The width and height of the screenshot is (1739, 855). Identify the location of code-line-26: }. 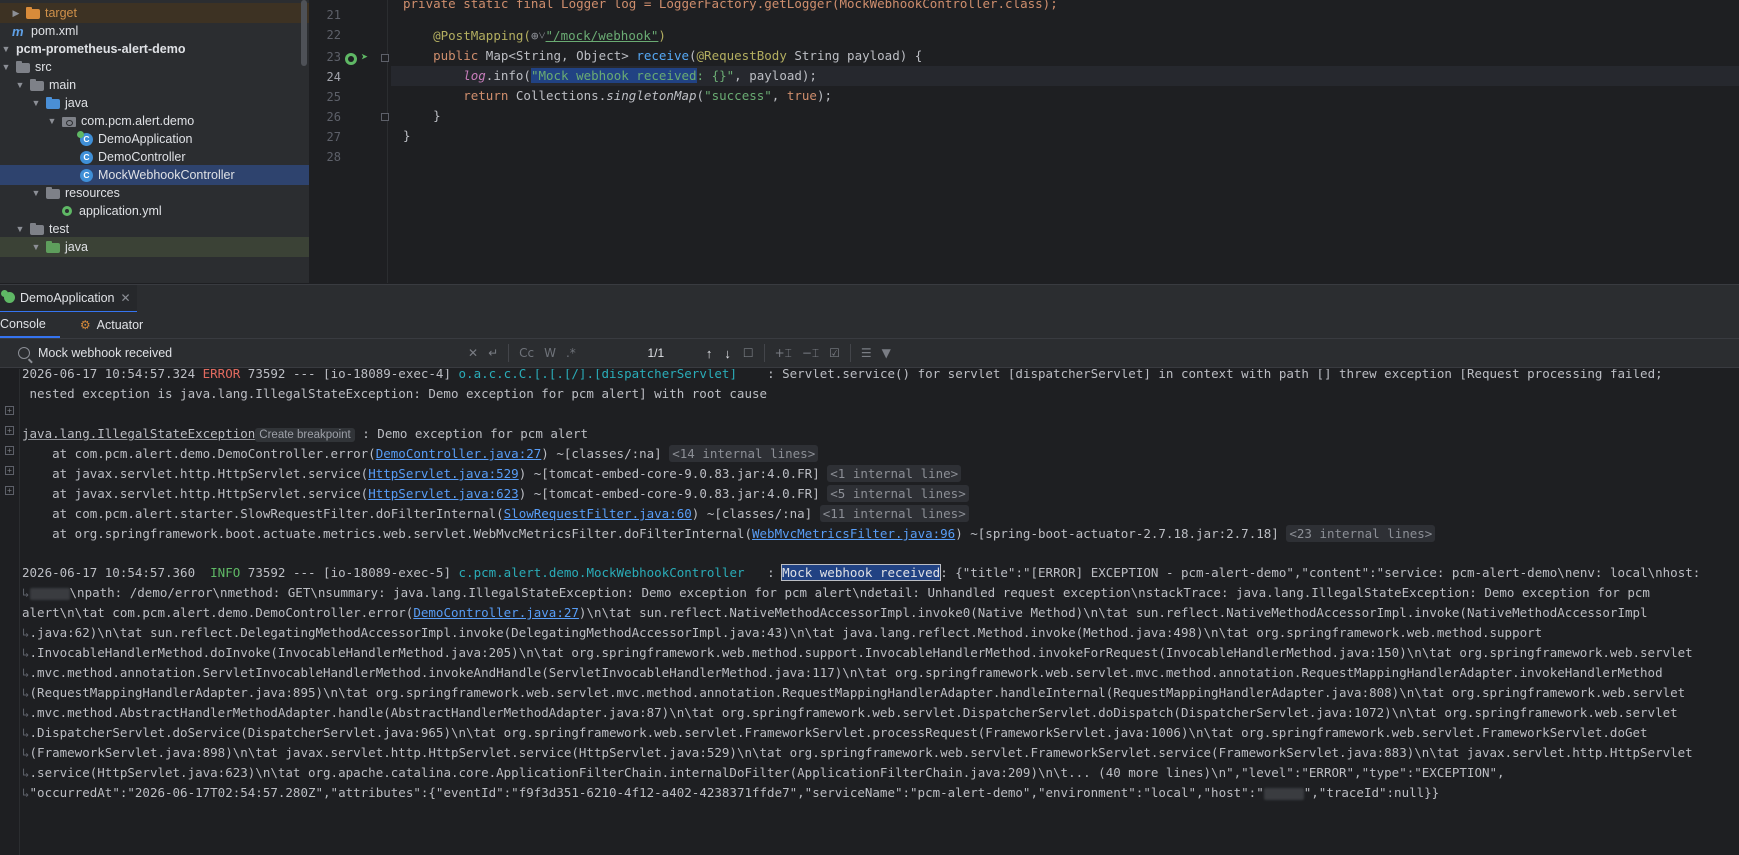
(437, 115).